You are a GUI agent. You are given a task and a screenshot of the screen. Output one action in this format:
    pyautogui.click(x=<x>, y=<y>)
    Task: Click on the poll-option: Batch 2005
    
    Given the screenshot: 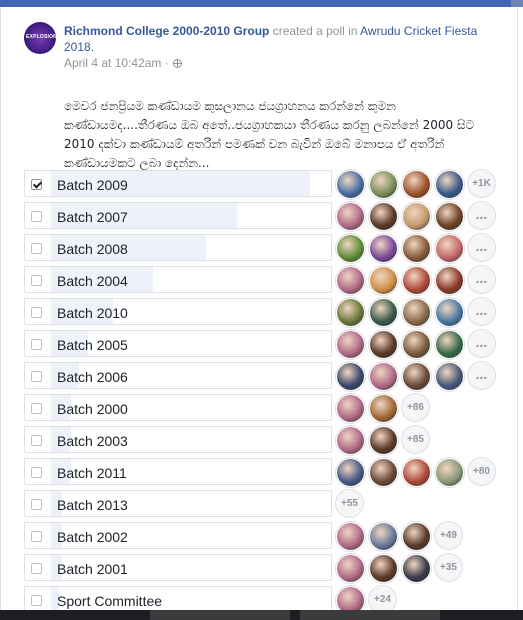 What is the action you would take?
    pyautogui.click(x=178, y=343)
    